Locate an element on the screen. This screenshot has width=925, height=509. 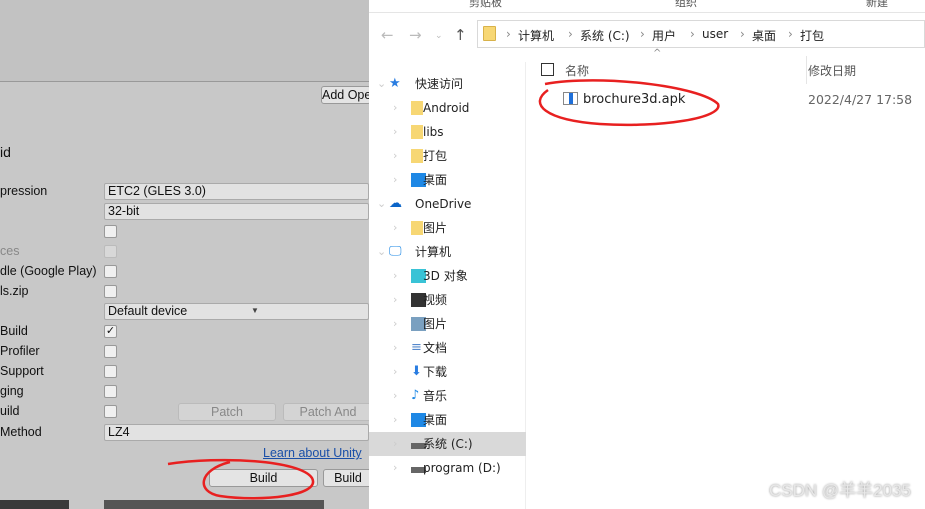
nav-item: › ≡ 文档 is located at coordinates (447, 348).